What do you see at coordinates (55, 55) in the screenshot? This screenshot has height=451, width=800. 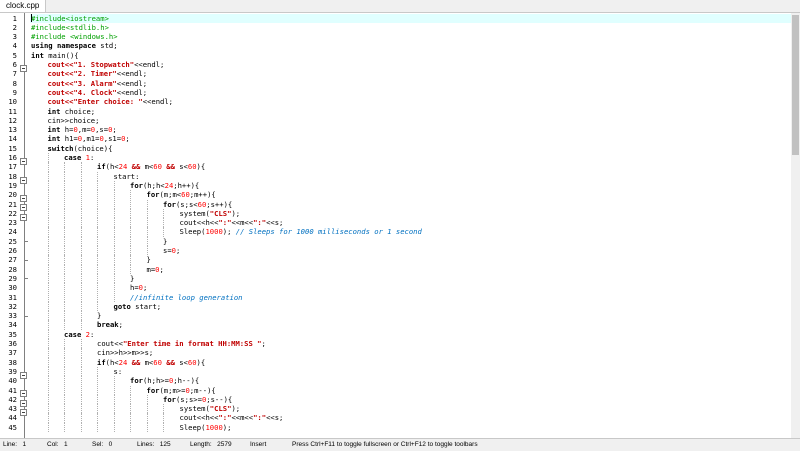 I see `code-text: int main(){` at bounding box center [55, 55].